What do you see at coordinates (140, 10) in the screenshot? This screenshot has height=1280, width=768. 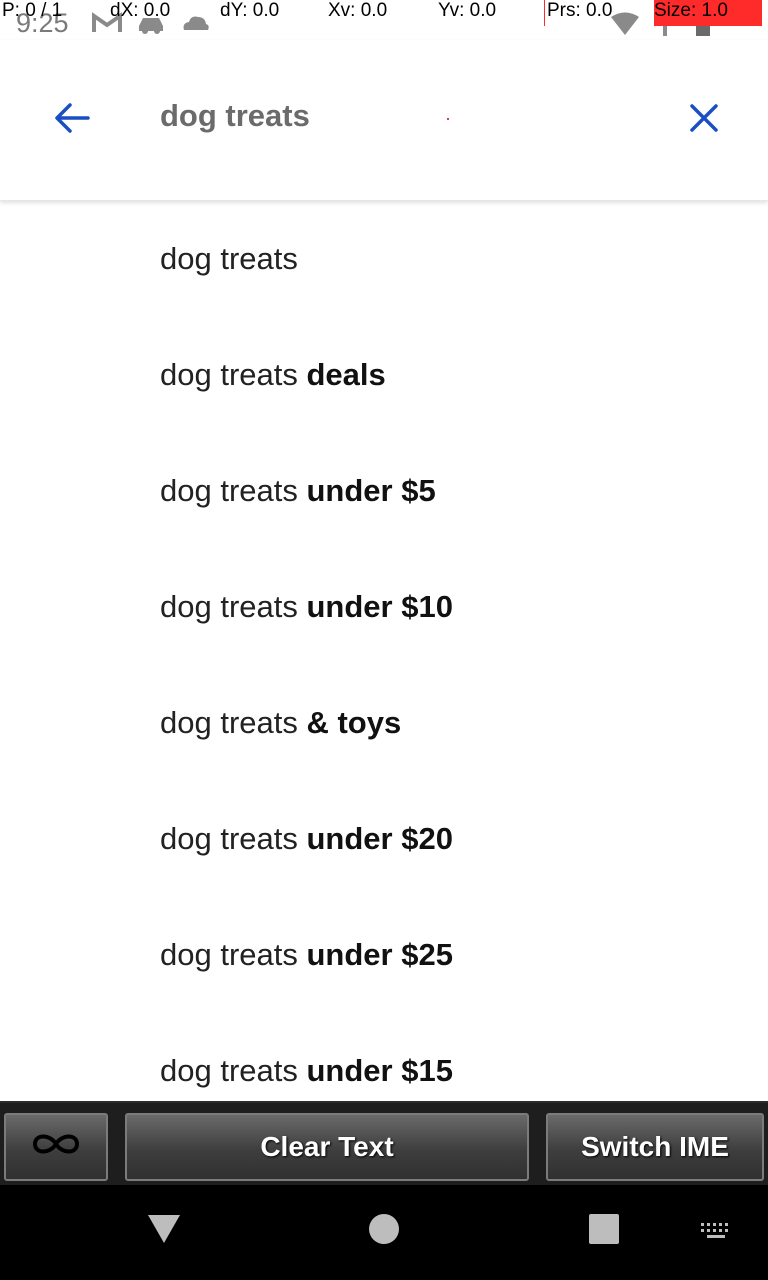 I see `debug-dx: dX: 0.0` at bounding box center [140, 10].